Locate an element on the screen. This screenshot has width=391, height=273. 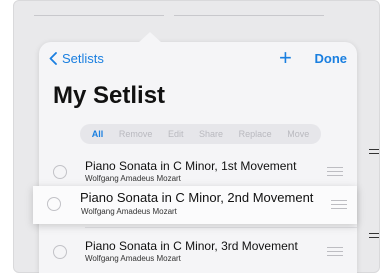
segment-all: All is located at coordinates (98, 134).